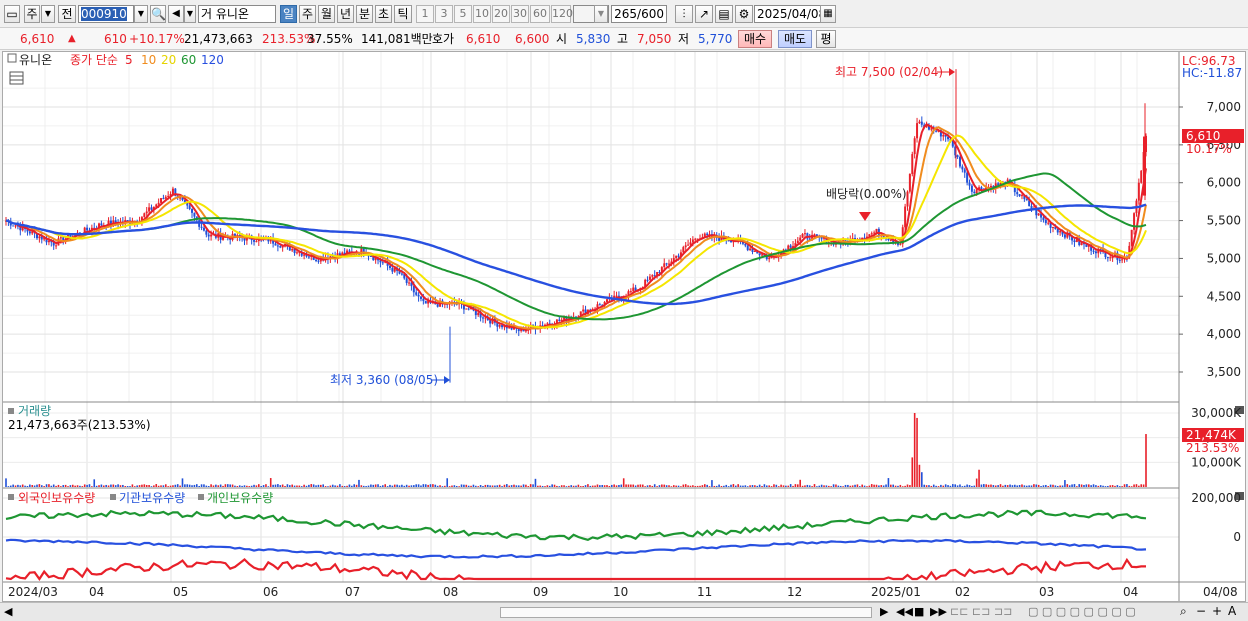 The height and width of the screenshot is (621, 1248). What do you see at coordinates (828, 14) in the screenshot?
I see `calendar-icon: ▦` at bounding box center [828, 14].